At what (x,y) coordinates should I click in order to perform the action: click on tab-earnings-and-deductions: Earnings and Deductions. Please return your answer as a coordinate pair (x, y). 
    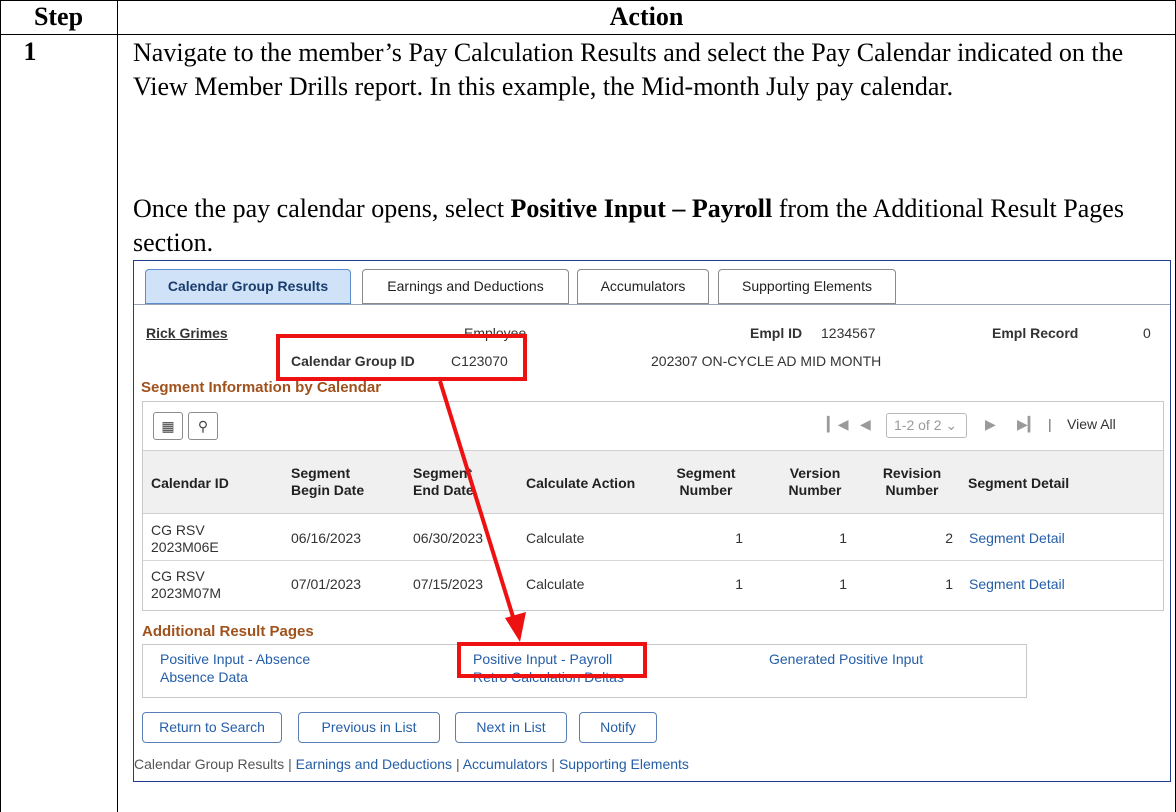
    Looking at the image, I should click on (465, 286).